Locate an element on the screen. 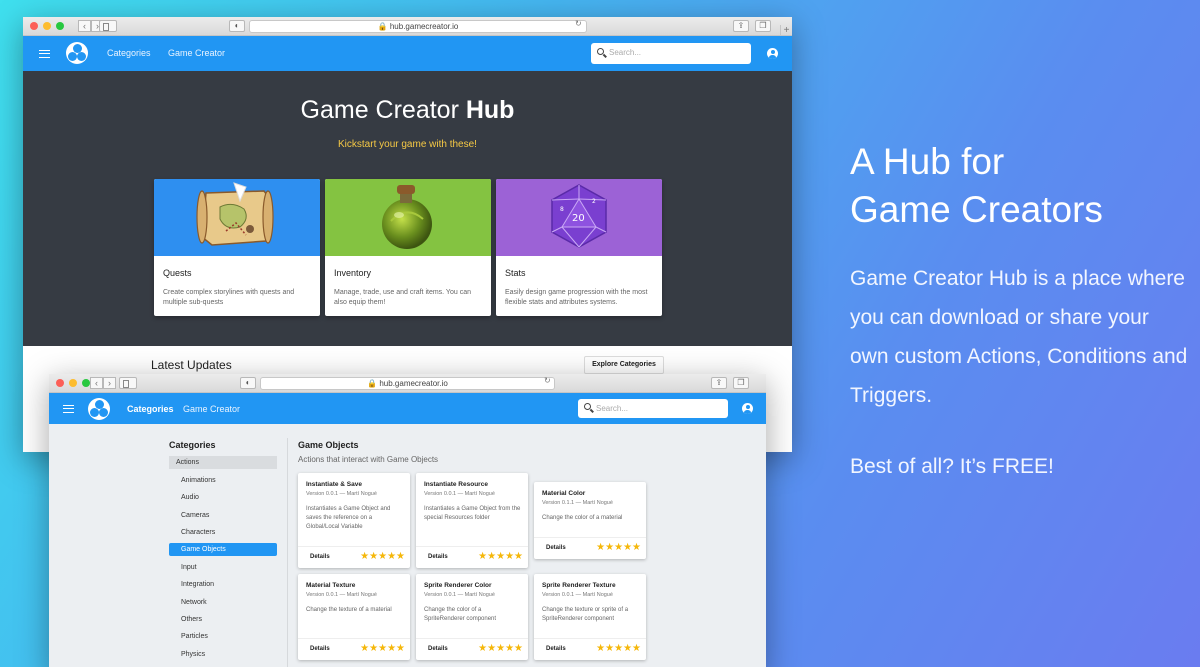 The image size is (1200, 667). promo-tagline: Best of all? It’s FREE! is located at coordinates (952, 466).